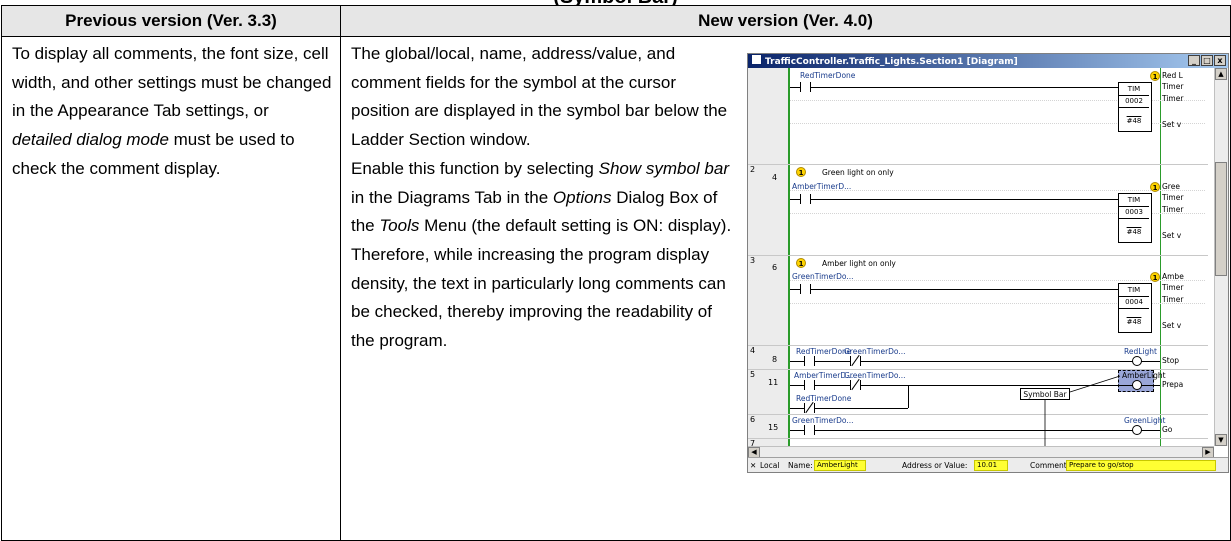 This screenshot has height=541, width=1231. Describe the element at coordinates (773, 427) in the screenshot. I see `step-number: 15` at that location.